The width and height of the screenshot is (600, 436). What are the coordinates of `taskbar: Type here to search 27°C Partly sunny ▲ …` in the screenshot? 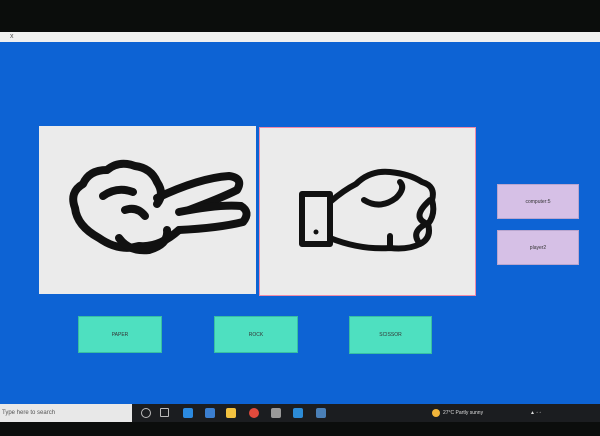 It's located at (300, 413).